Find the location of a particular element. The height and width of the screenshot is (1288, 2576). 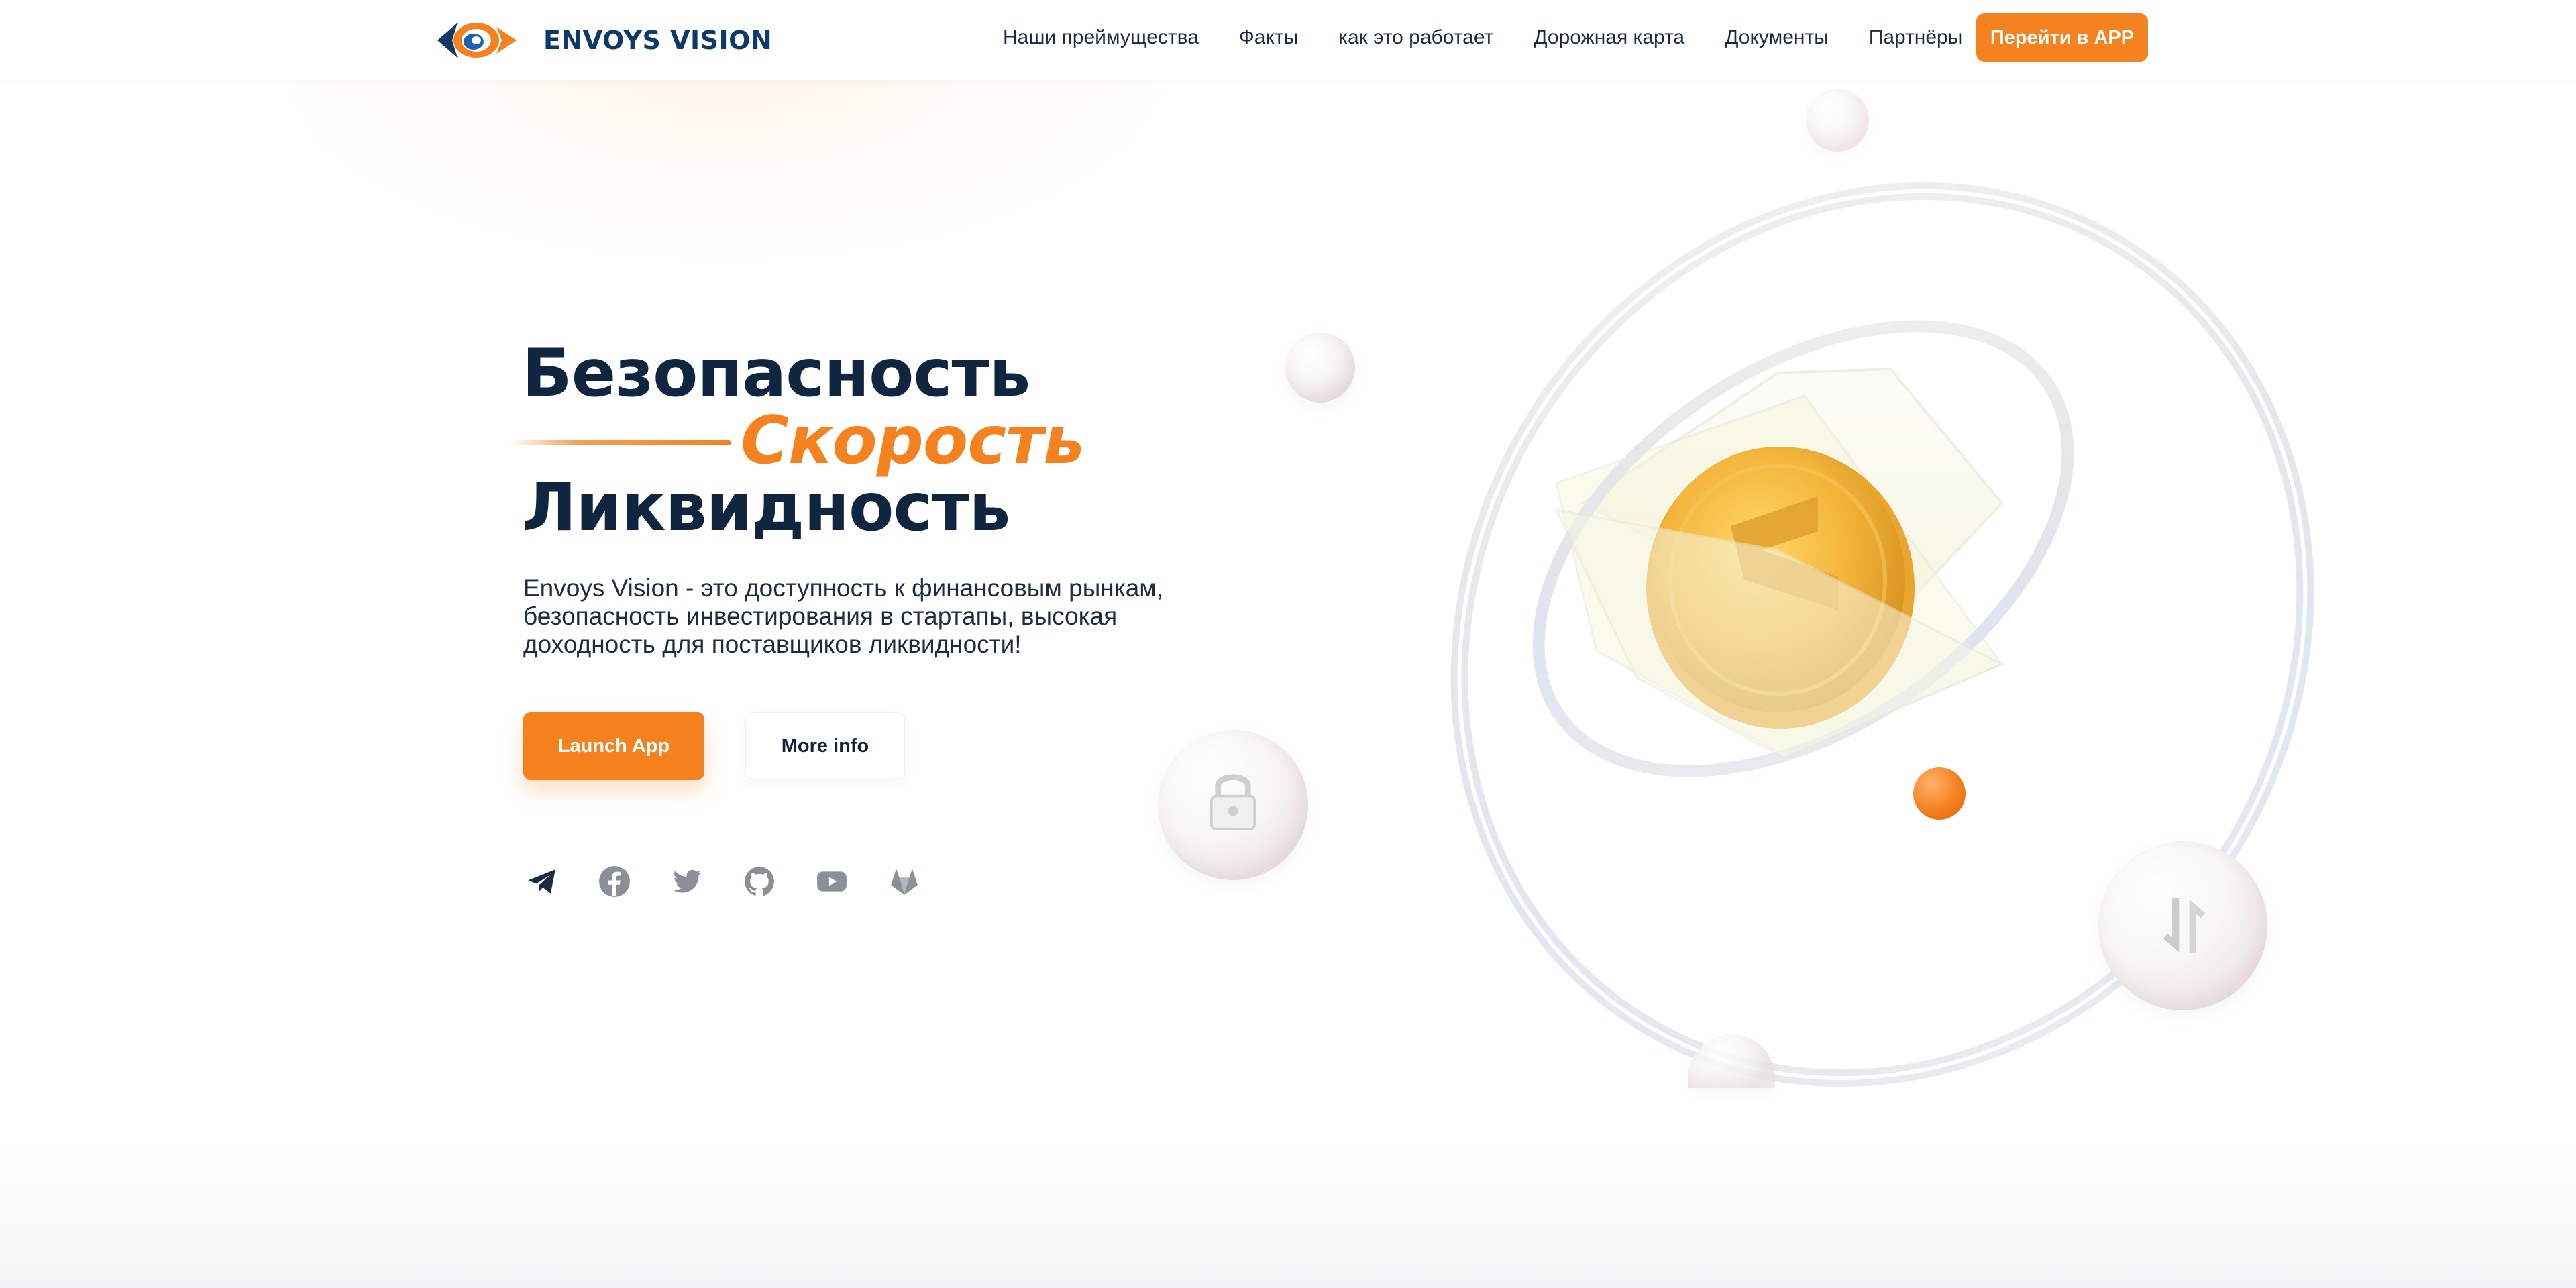

twitter-link is located at coordinates (687, 881).